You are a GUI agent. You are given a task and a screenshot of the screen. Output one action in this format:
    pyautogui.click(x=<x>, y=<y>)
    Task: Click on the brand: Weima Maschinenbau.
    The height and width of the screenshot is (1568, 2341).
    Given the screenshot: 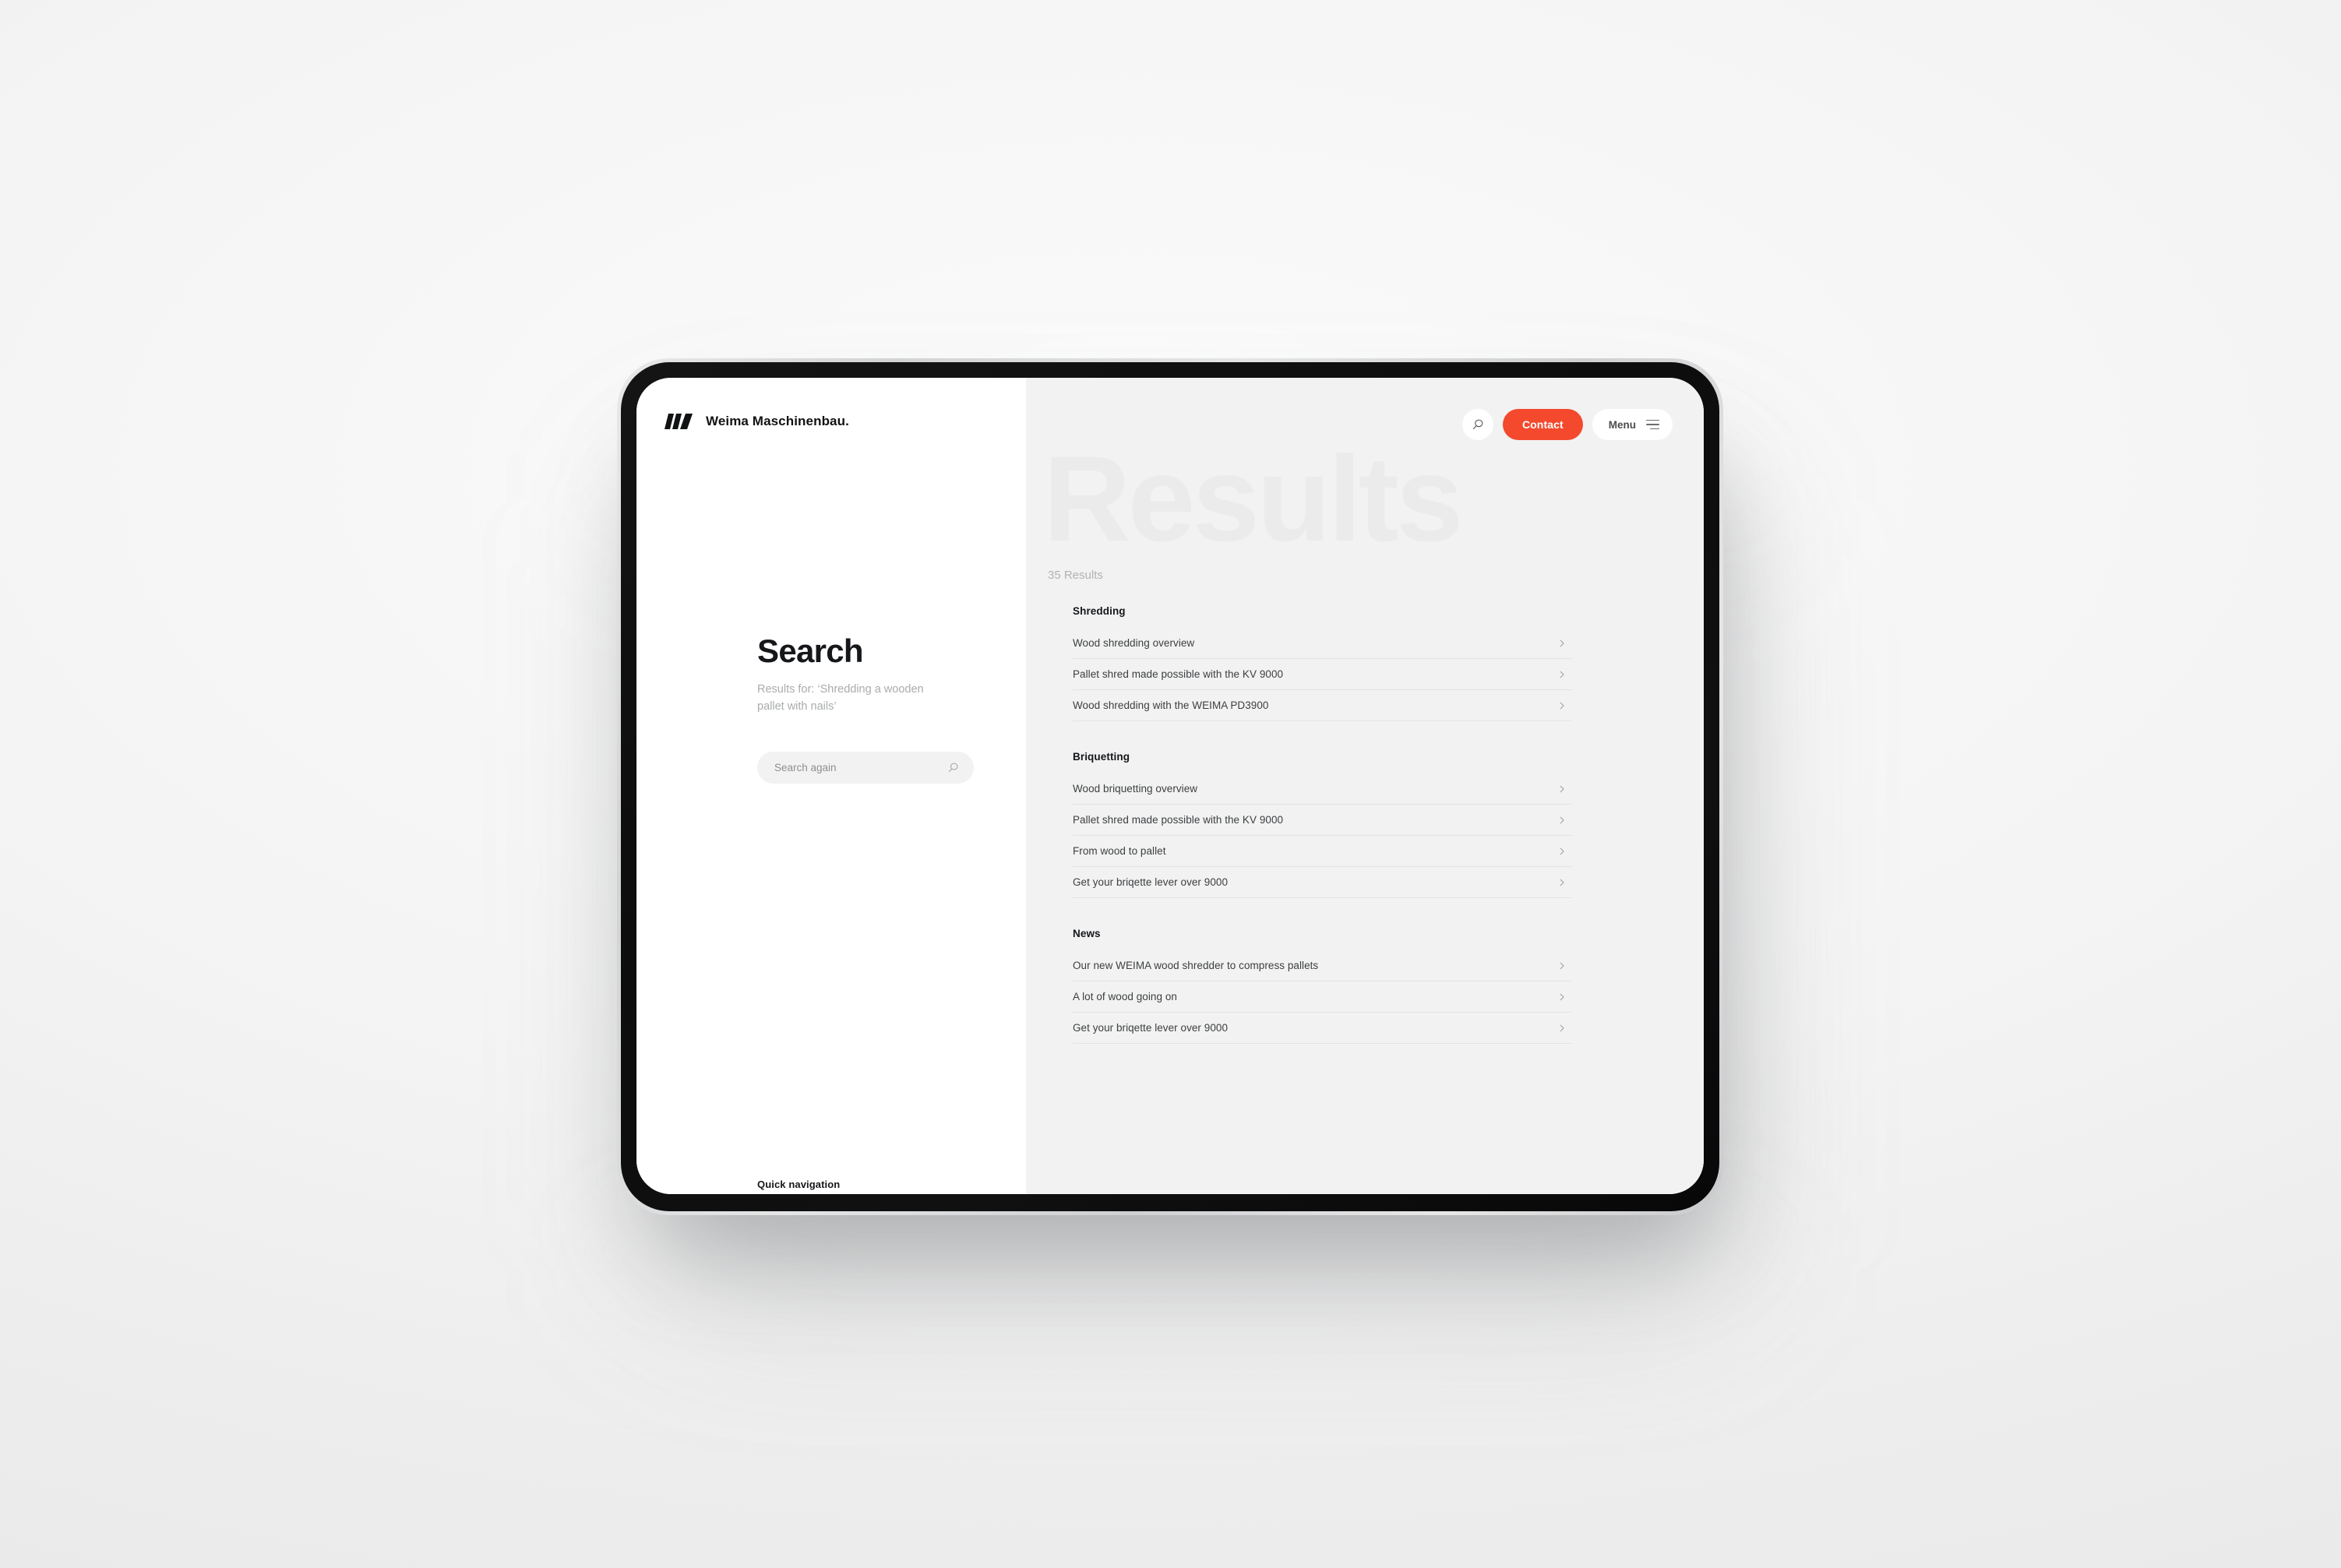 What is the action you would take?
    pyautogui.click(x=757, y=422)
    